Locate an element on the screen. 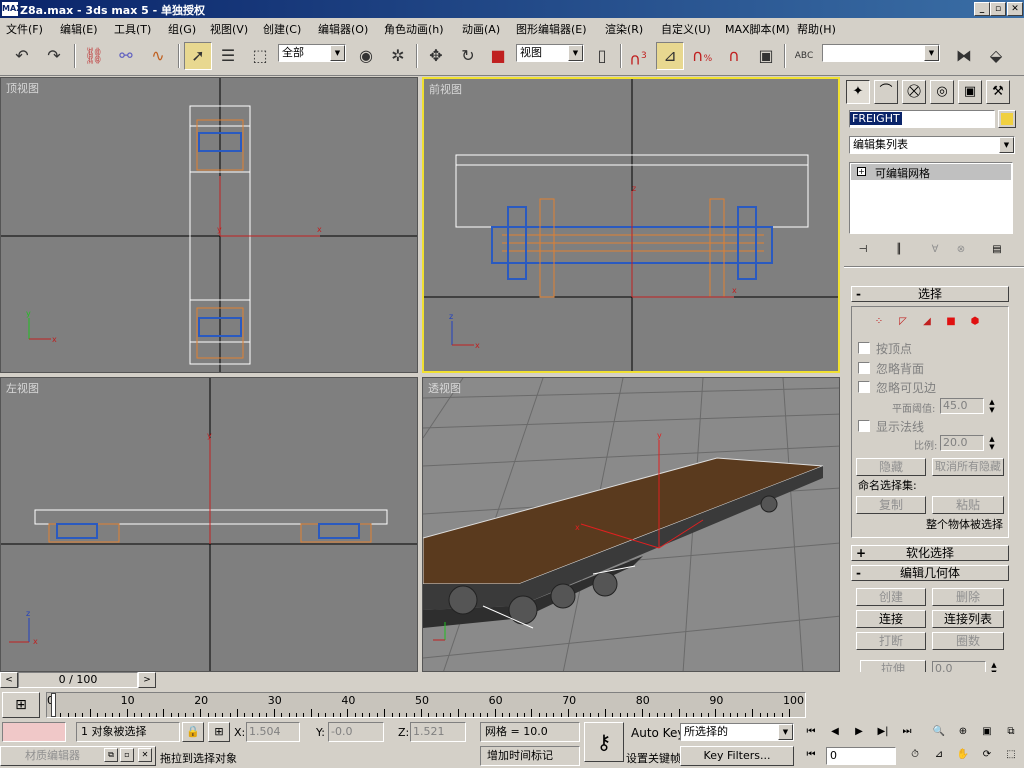  ignore-visible-edges-checkbox is located at coordinates (864, 387).